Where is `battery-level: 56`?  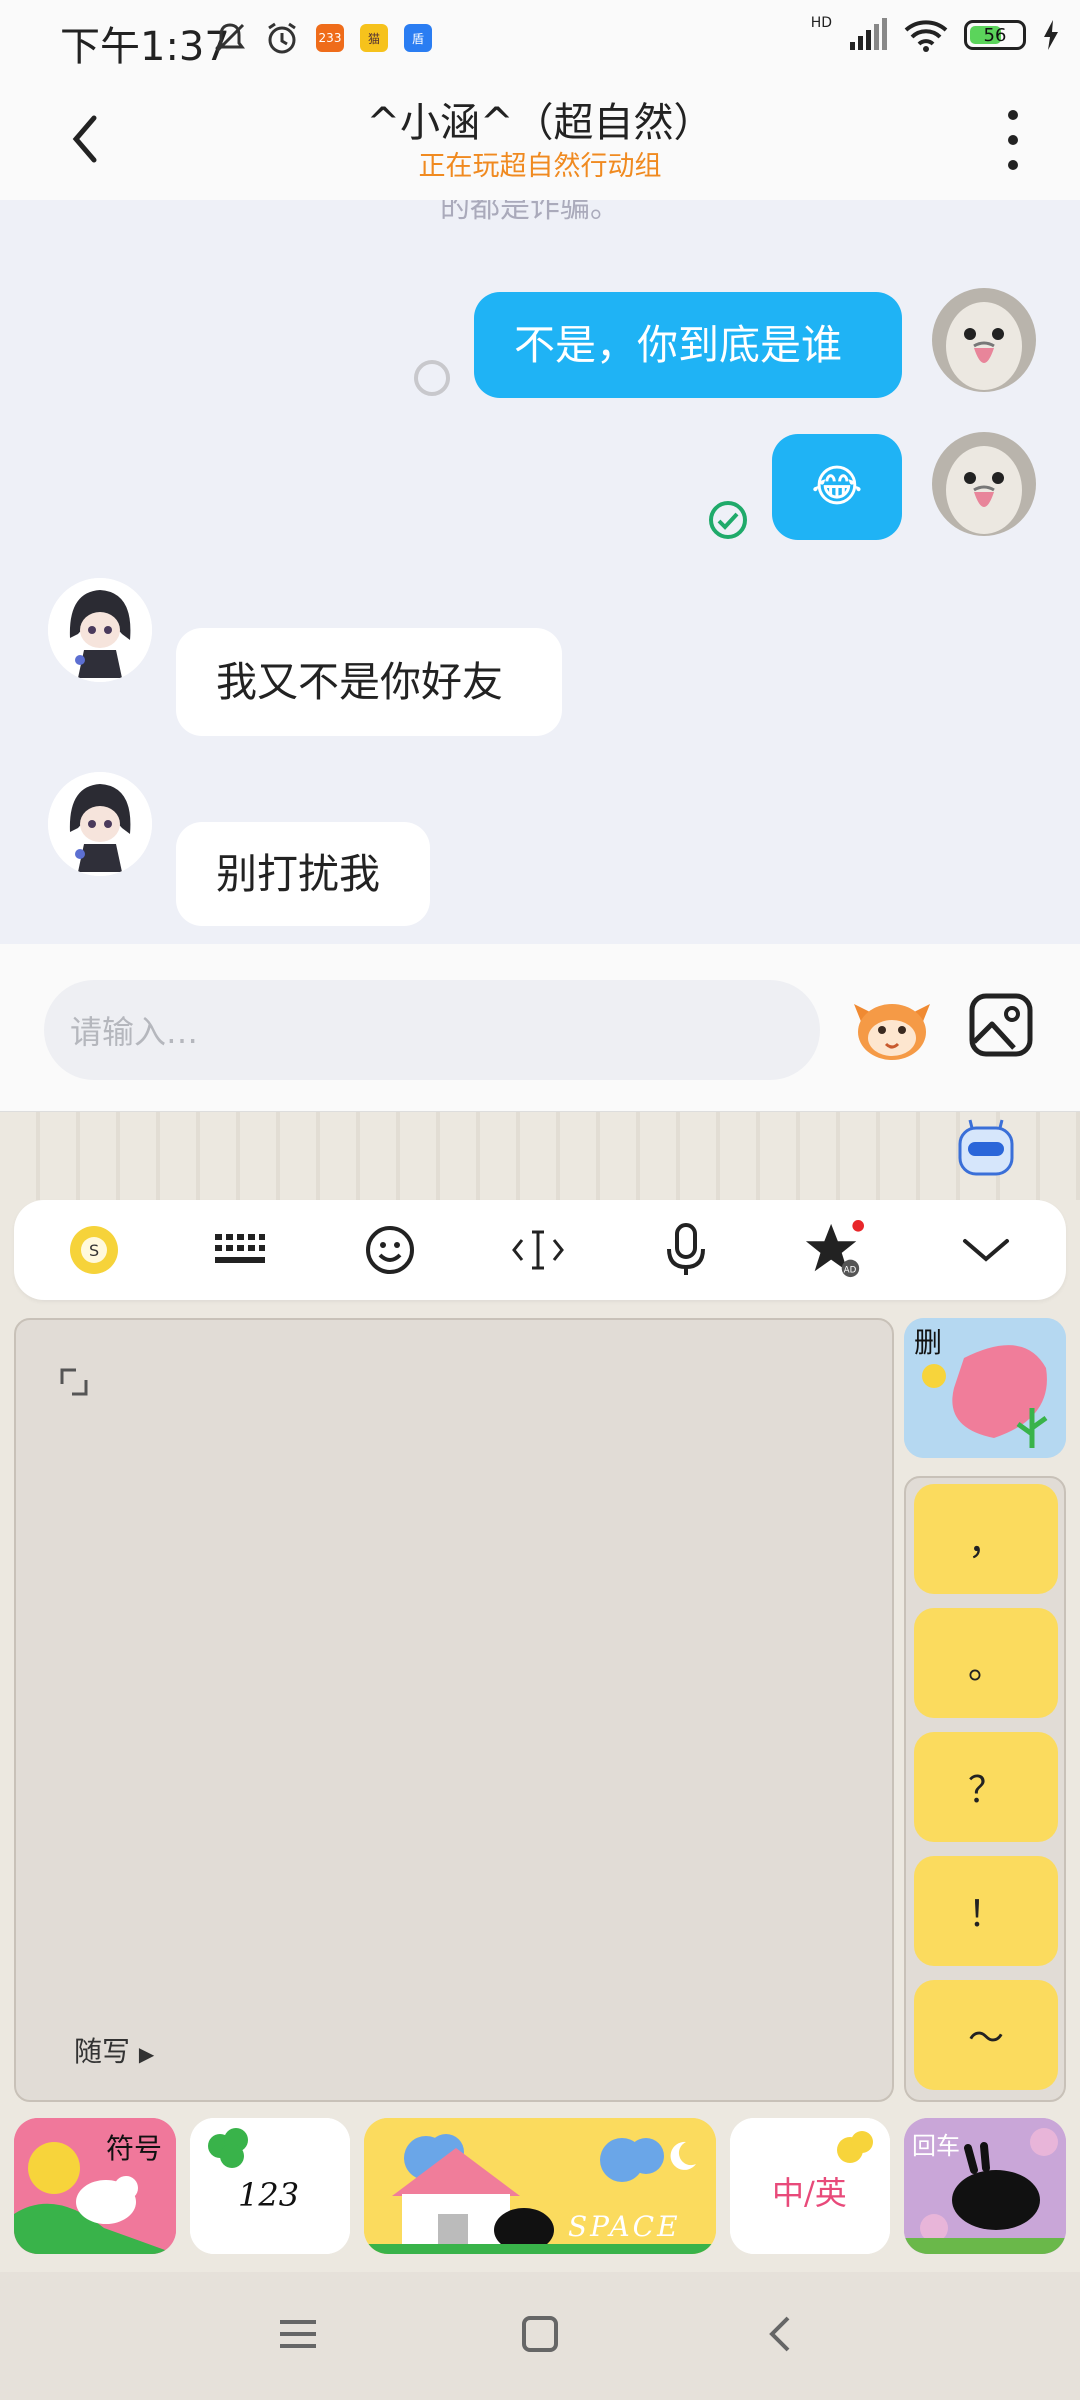
battery-level: 56 is located at coordinates (995, 35).